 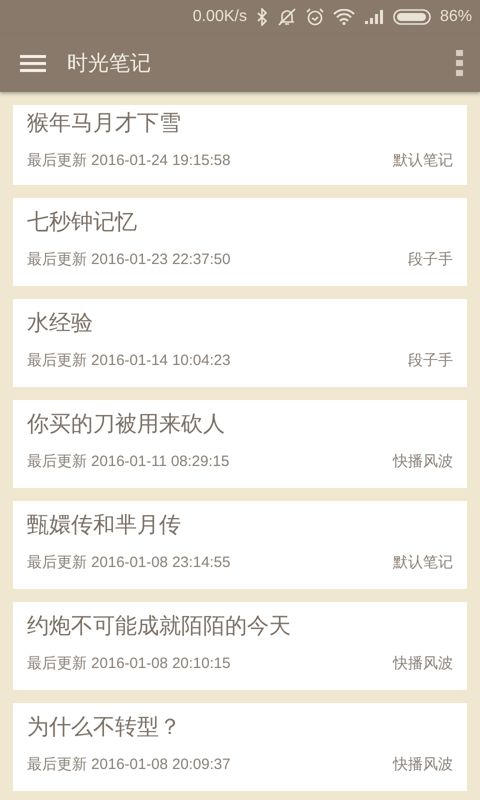 I want to click on note-title: 你买的刀被用来砍人, so click(x=126, y=425).